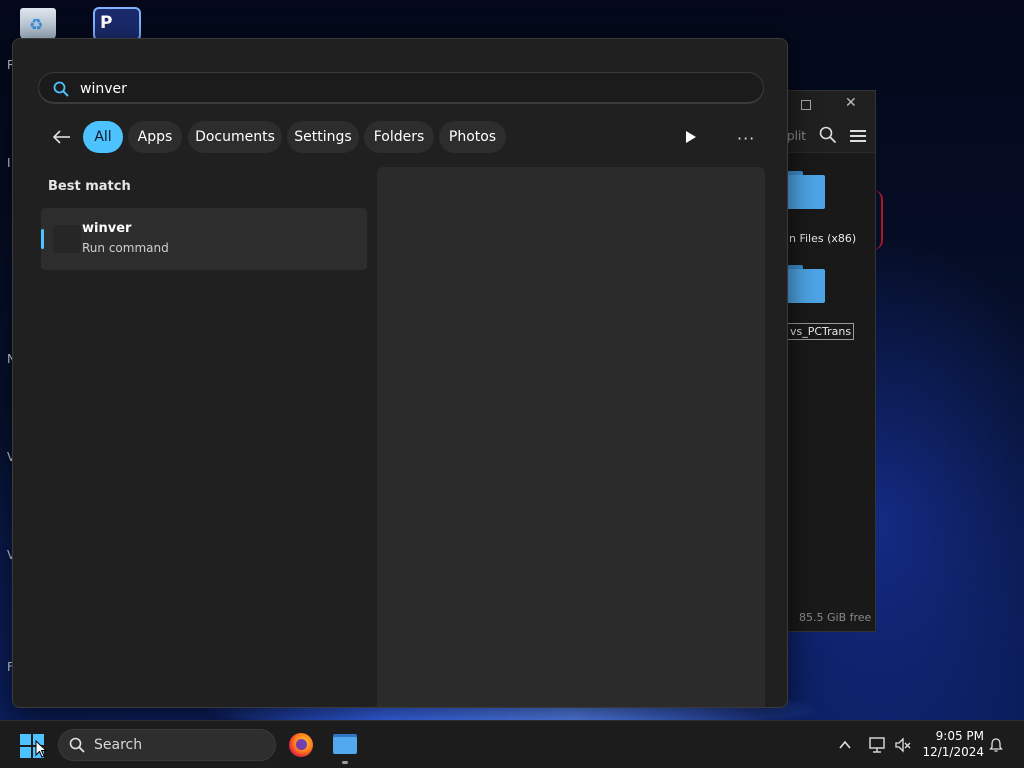  Describe the element at coordinates (155, 137) in the screenshot. I see `filter-tab-apps: Apps` at that location.